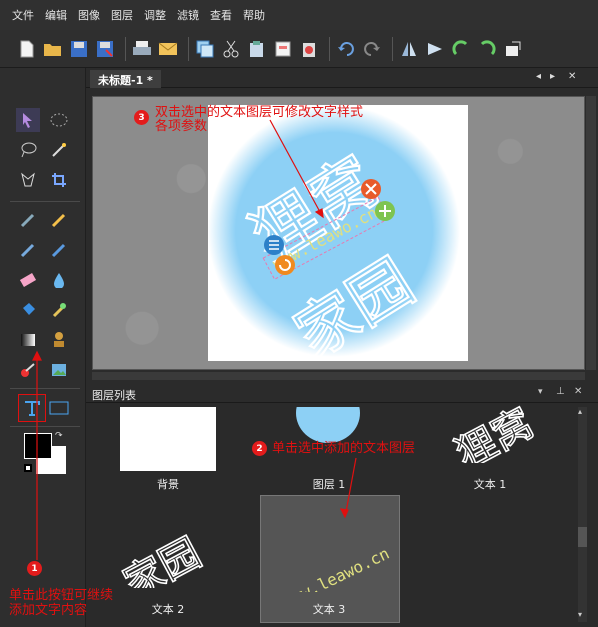 This screenshot has width=598, height=627. Describe the element at coordinates (48, 610) in the screenshot. I see `annotation-1-line2: 添加文字内容` at that location.